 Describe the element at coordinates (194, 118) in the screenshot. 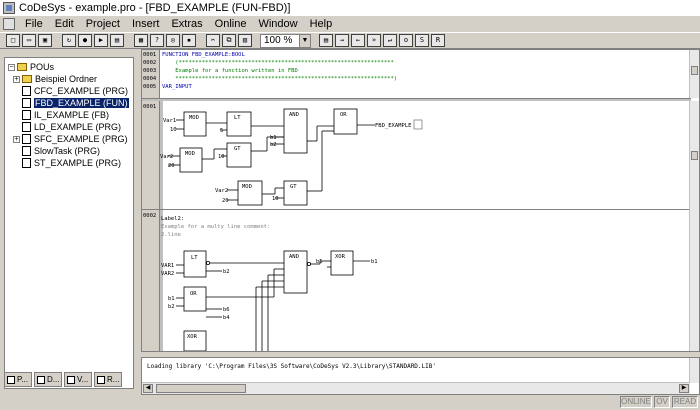

I see `box-label: MOD` at that location.